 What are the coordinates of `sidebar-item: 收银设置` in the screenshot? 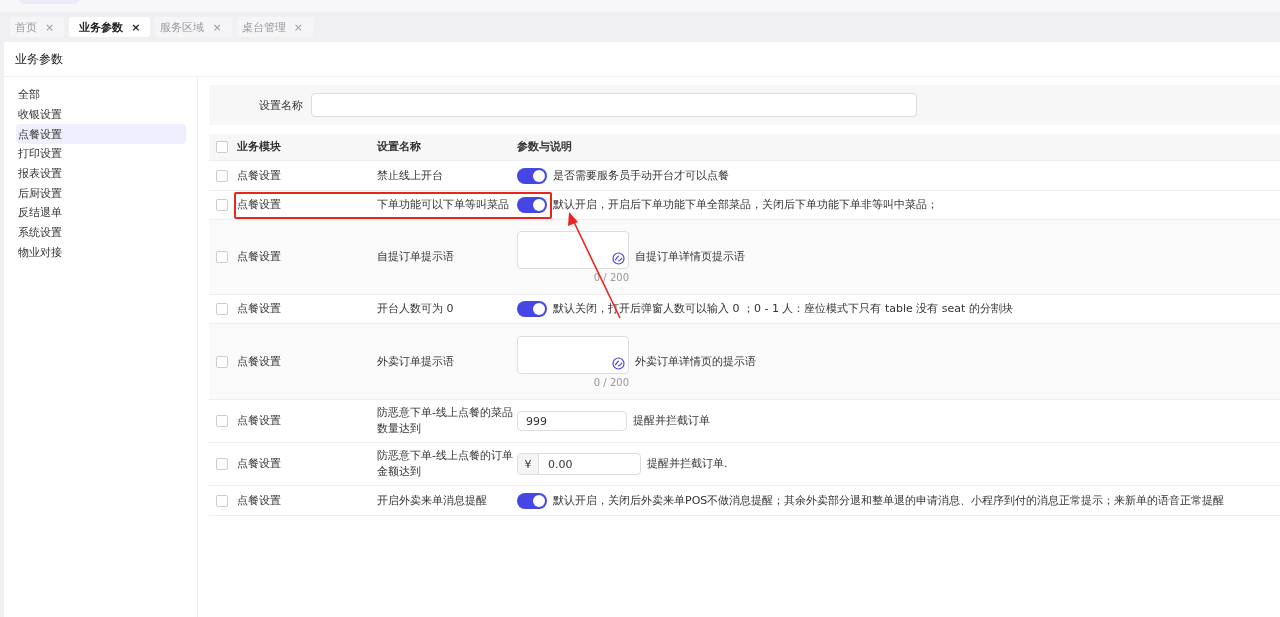 It's located at (101, 114).